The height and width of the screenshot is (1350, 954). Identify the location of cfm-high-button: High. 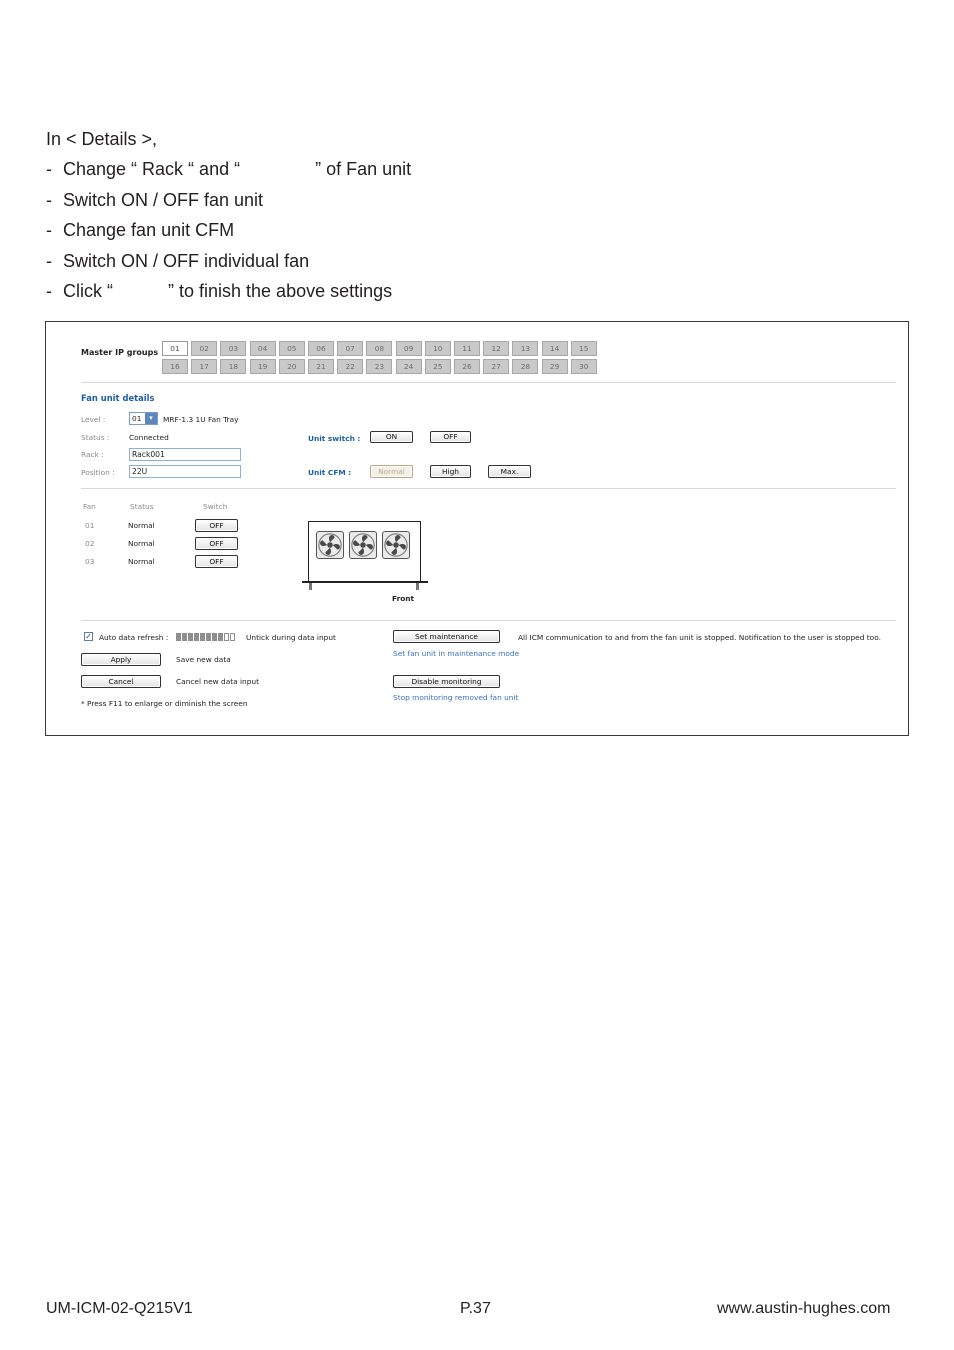
(450, 471).